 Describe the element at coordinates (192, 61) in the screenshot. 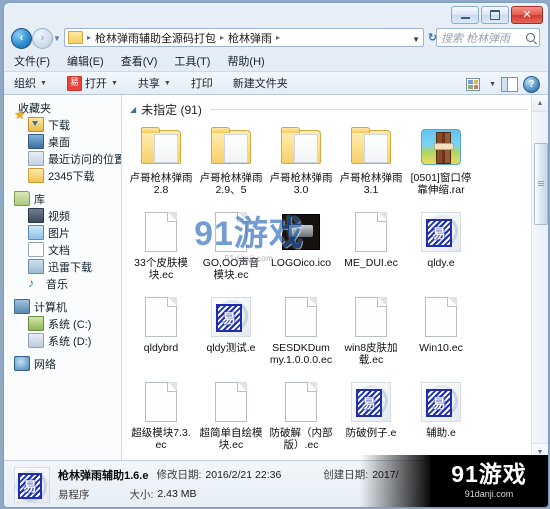

I see `menu-tools: 工具(T)` at that location.